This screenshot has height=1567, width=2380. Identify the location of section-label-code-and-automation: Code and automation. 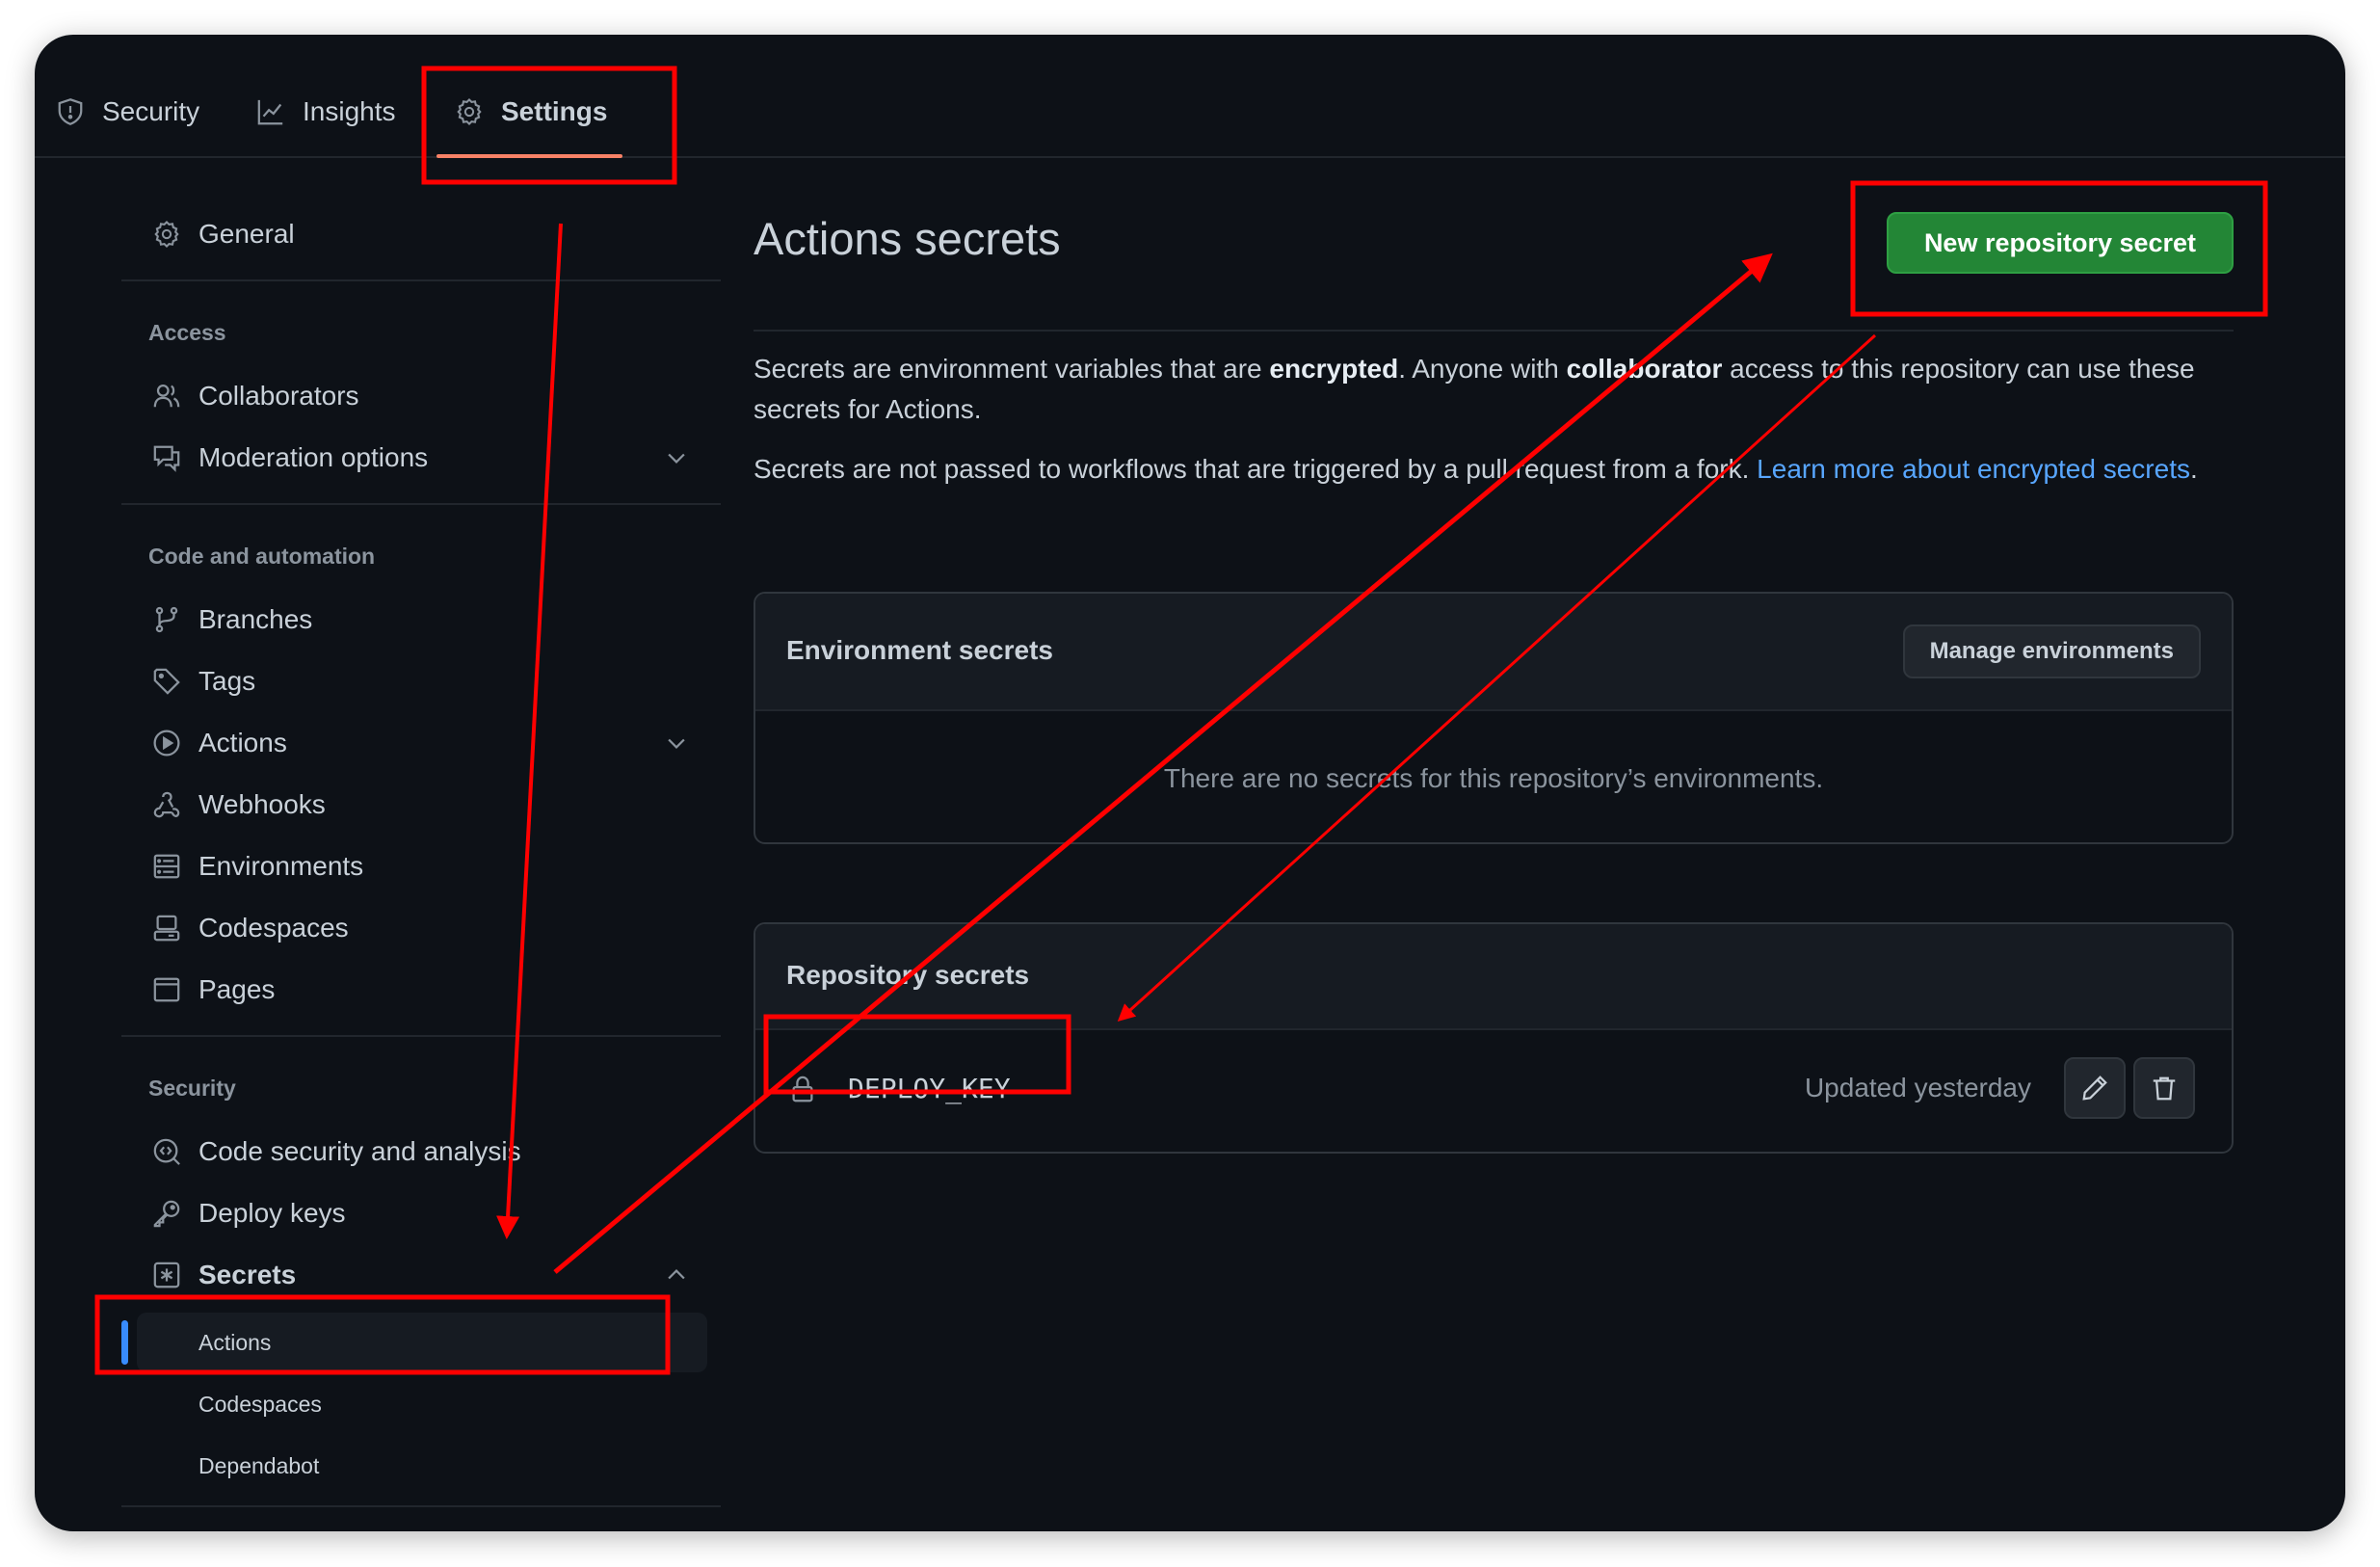
(262, 556).